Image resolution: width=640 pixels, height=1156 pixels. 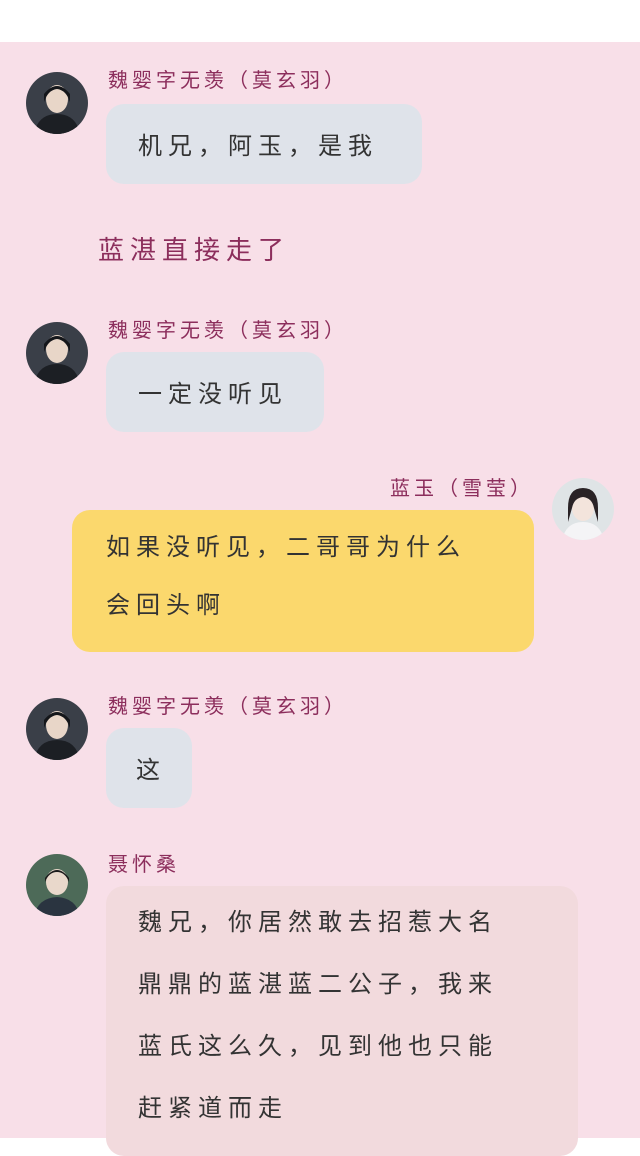 What do you see at coordinates (318, 1046) in the screenshot?
I see `message-line: 蓝氏这么久，见到他也只能` at bounding box center [318, 1046].